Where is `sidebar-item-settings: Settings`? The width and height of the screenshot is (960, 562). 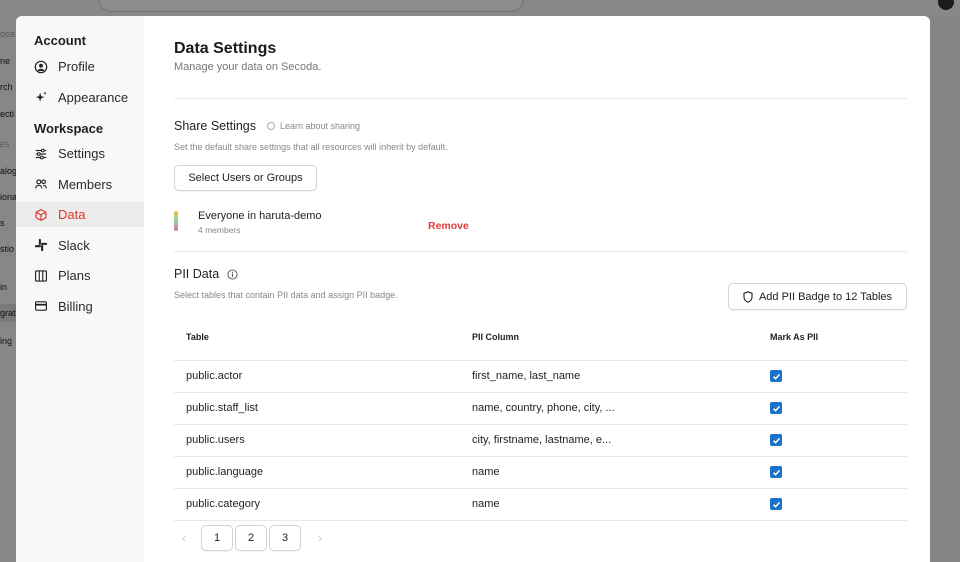
sidebar-item-settings: Settings is located at coordinates (80, 153).